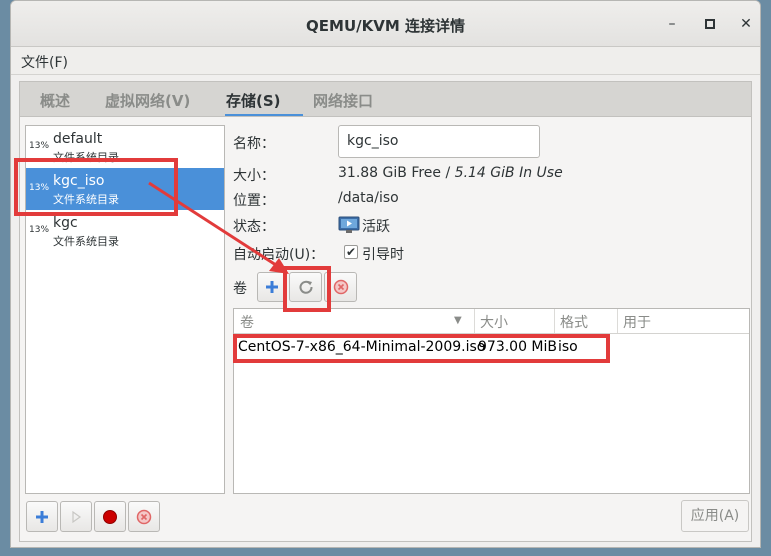 Image resolution: width=771 pixels, height=556 pixels. Describe the element at coordinates (218, 227) in the screenshot. I see `annotation-arrow` at that location.